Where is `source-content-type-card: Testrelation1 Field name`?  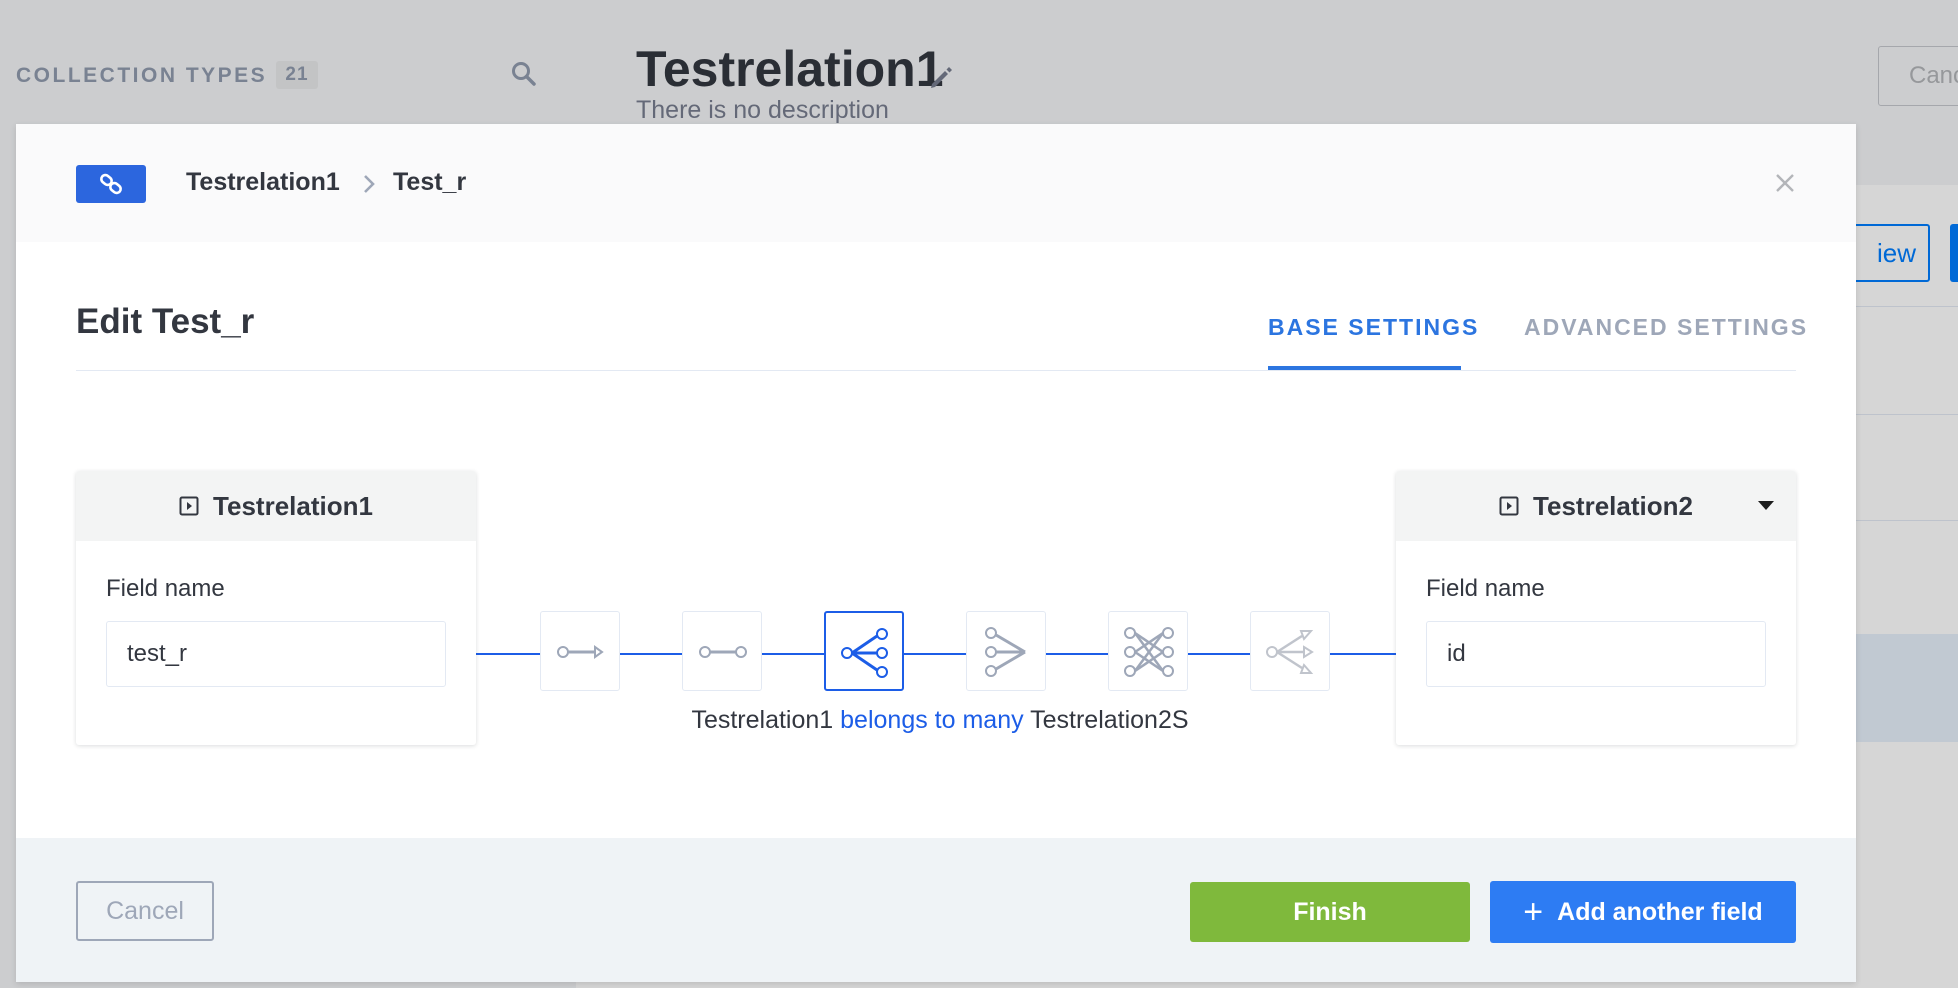 source-content-type-card: Testrelation1 Field name is located at coordinates (276, 608).